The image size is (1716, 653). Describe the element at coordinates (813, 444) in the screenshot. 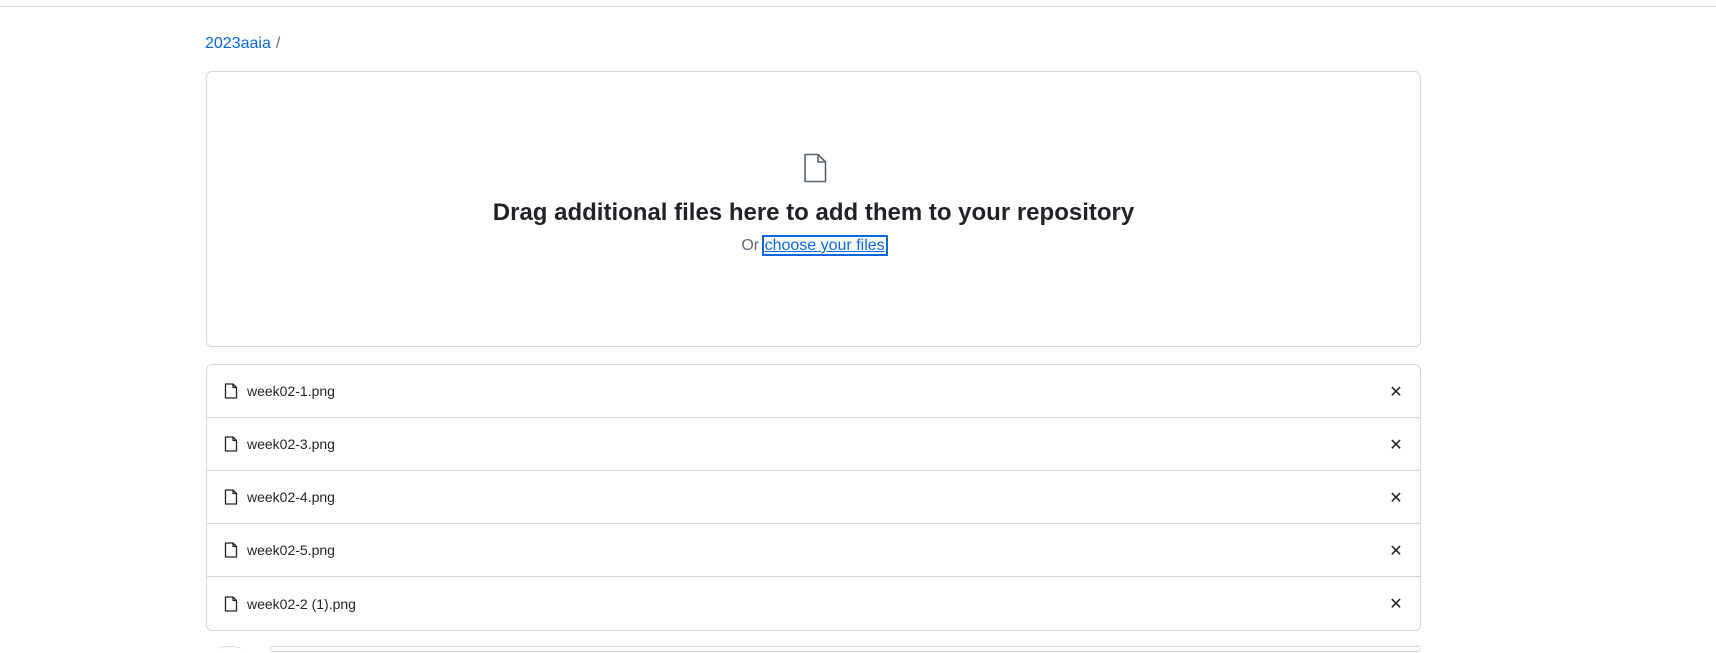

I see `file-row: week02-3.png ✕` at that location.